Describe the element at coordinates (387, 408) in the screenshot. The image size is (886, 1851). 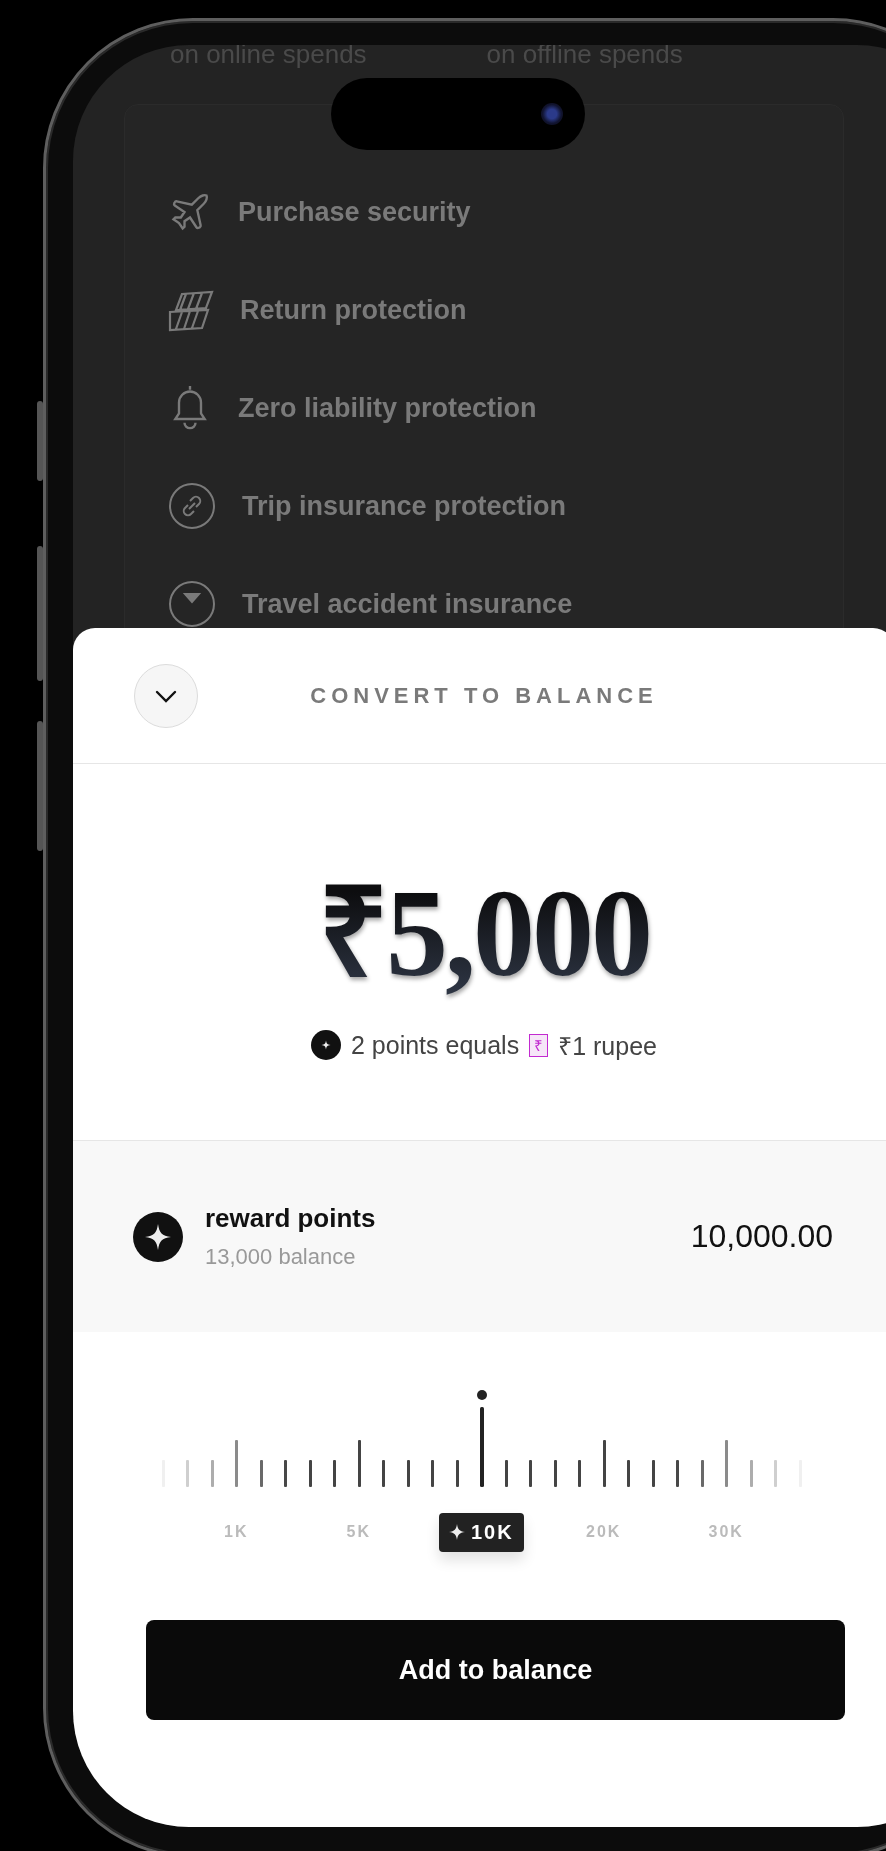
I see `feature-label: Zero liability protection` at that location.